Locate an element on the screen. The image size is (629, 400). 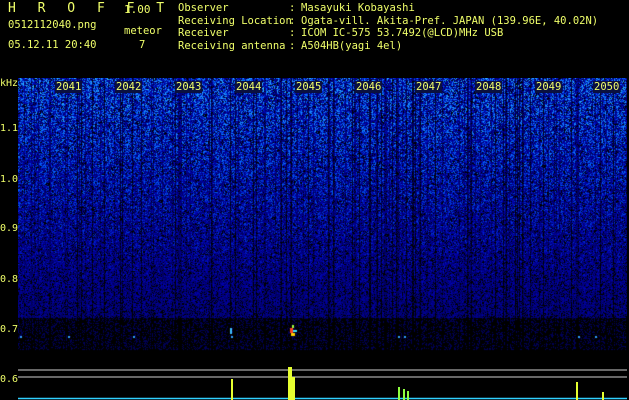
info-key: Receiving Location is located at coordinates (235, 20).